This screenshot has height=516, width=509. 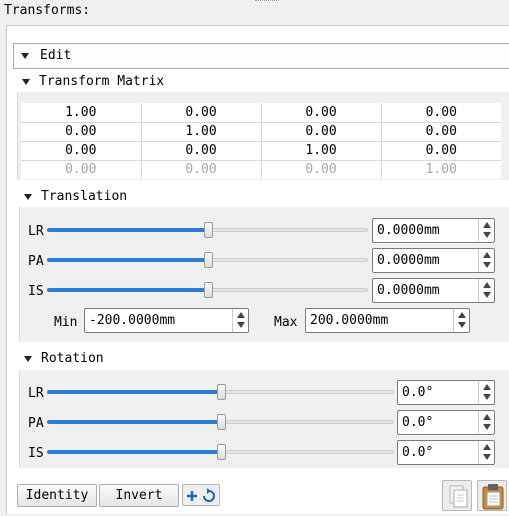 I want to click on add-refresh-icon, so click(x=201, y=495).